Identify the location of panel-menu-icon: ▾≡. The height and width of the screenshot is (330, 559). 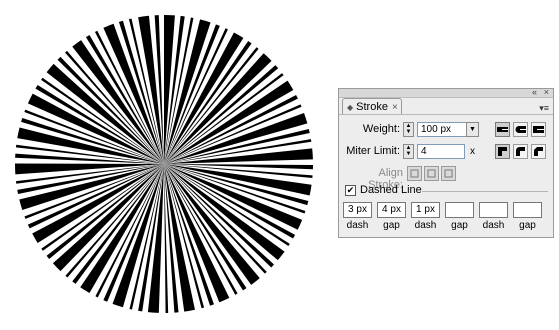
(544, 108).